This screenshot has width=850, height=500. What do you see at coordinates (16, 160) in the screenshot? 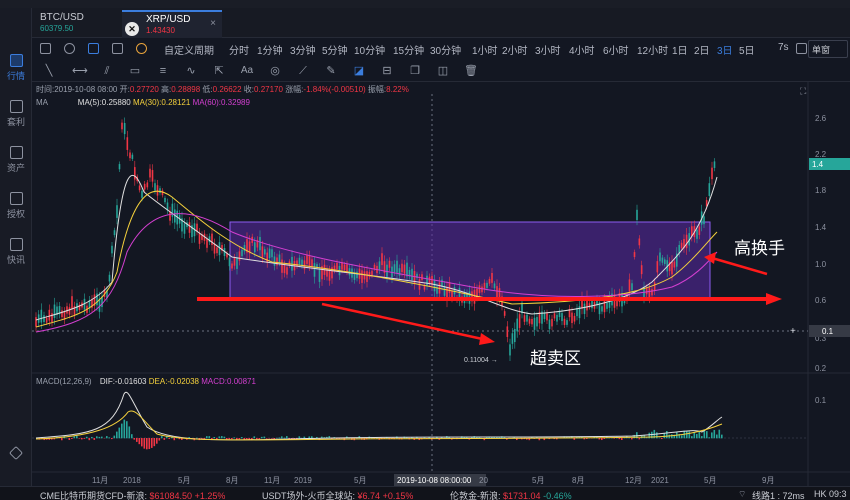
I see `sidebar-item-assets: 资产` at bounding box center [16, 160].